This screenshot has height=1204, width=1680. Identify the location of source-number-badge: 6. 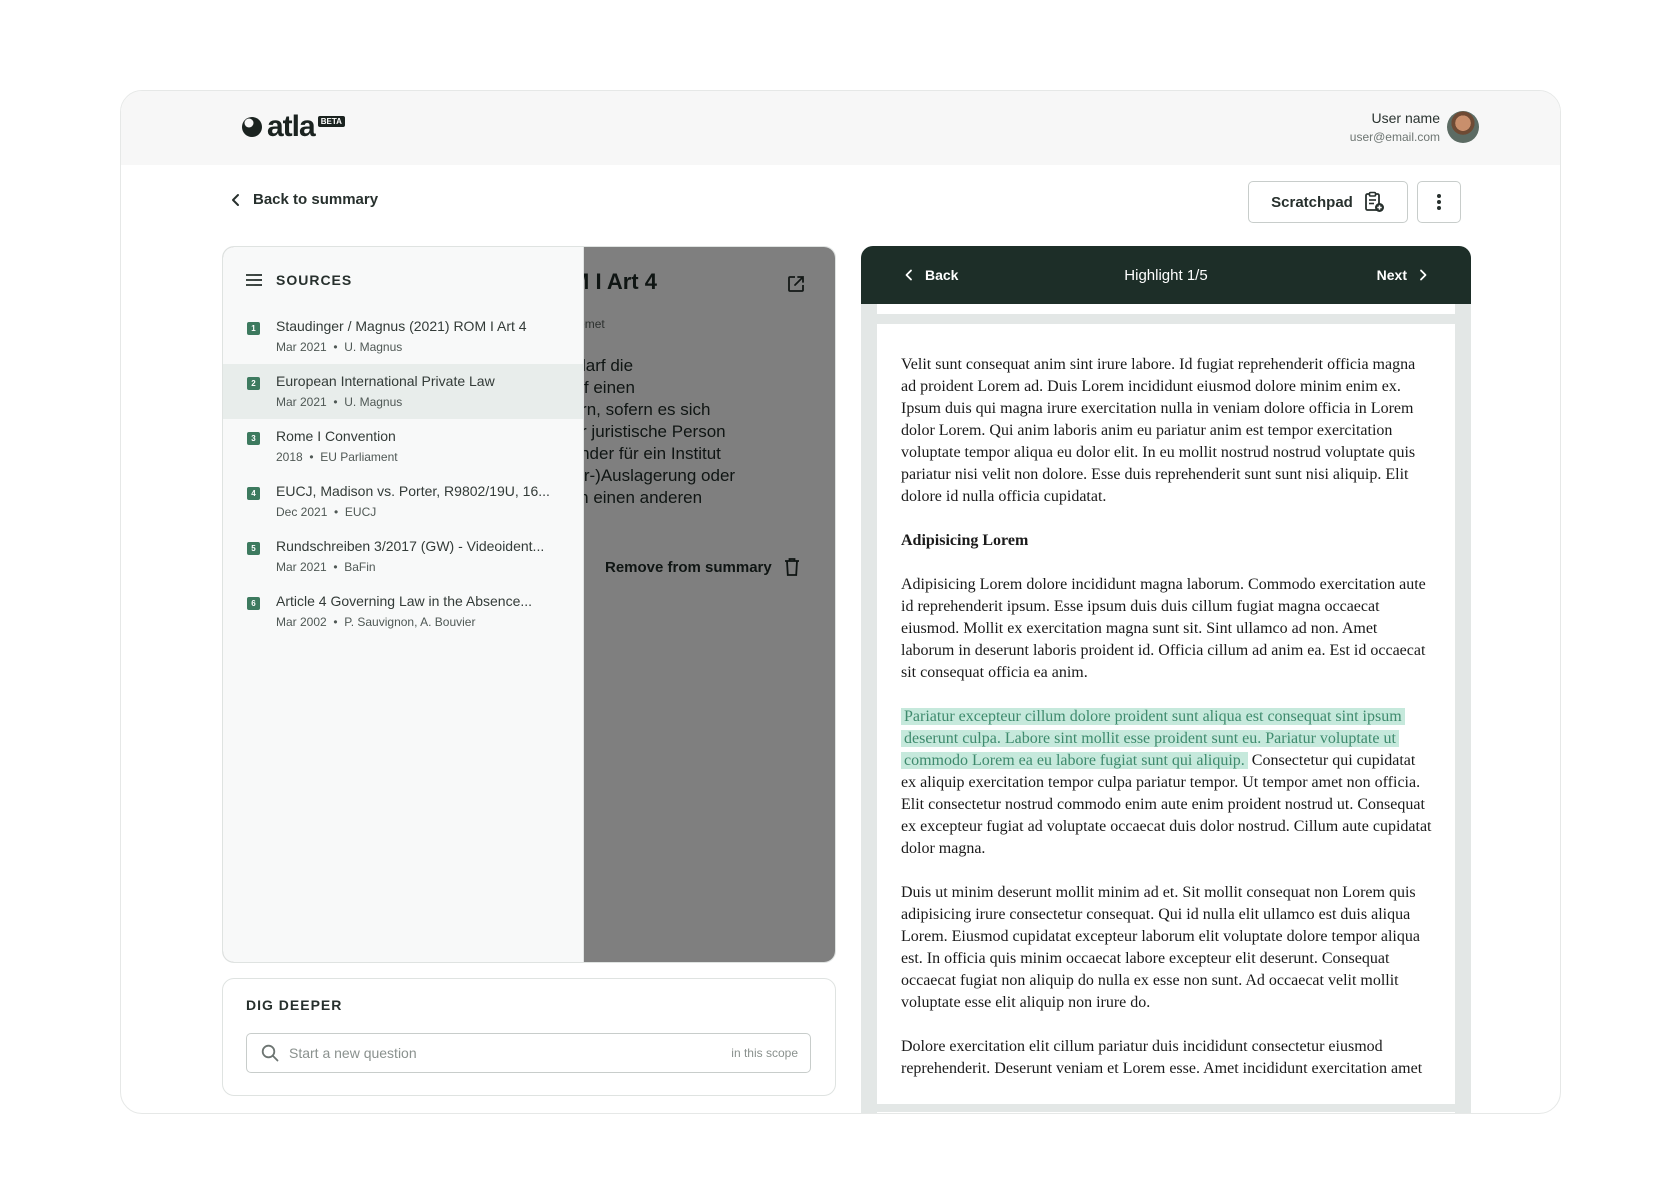
(253, 603).